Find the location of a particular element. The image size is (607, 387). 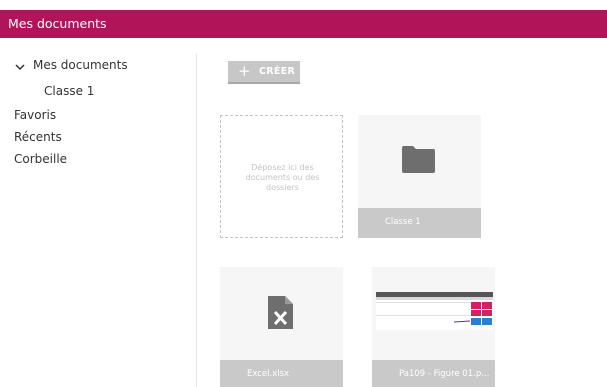

sidebar-item-corbeille: Corbeille is located at coordinates (40, 159).